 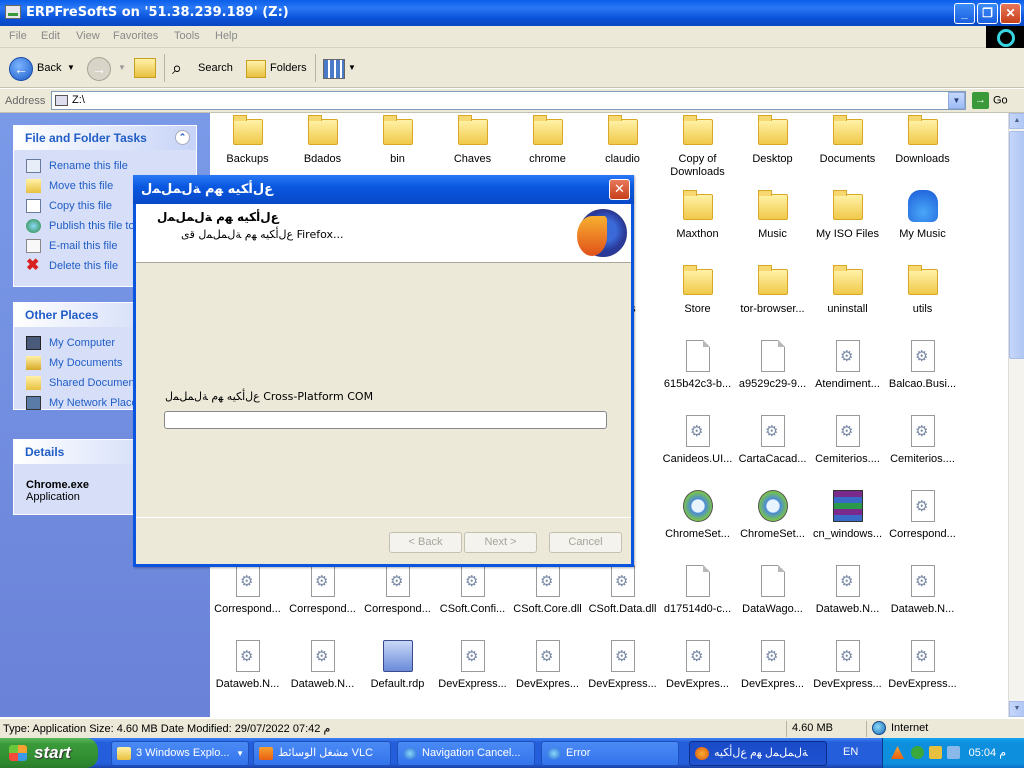 What do you see at coordinates (288, 68) in the screenshot?
I see `folders-button: Folders` at bounding box center [288, 68].